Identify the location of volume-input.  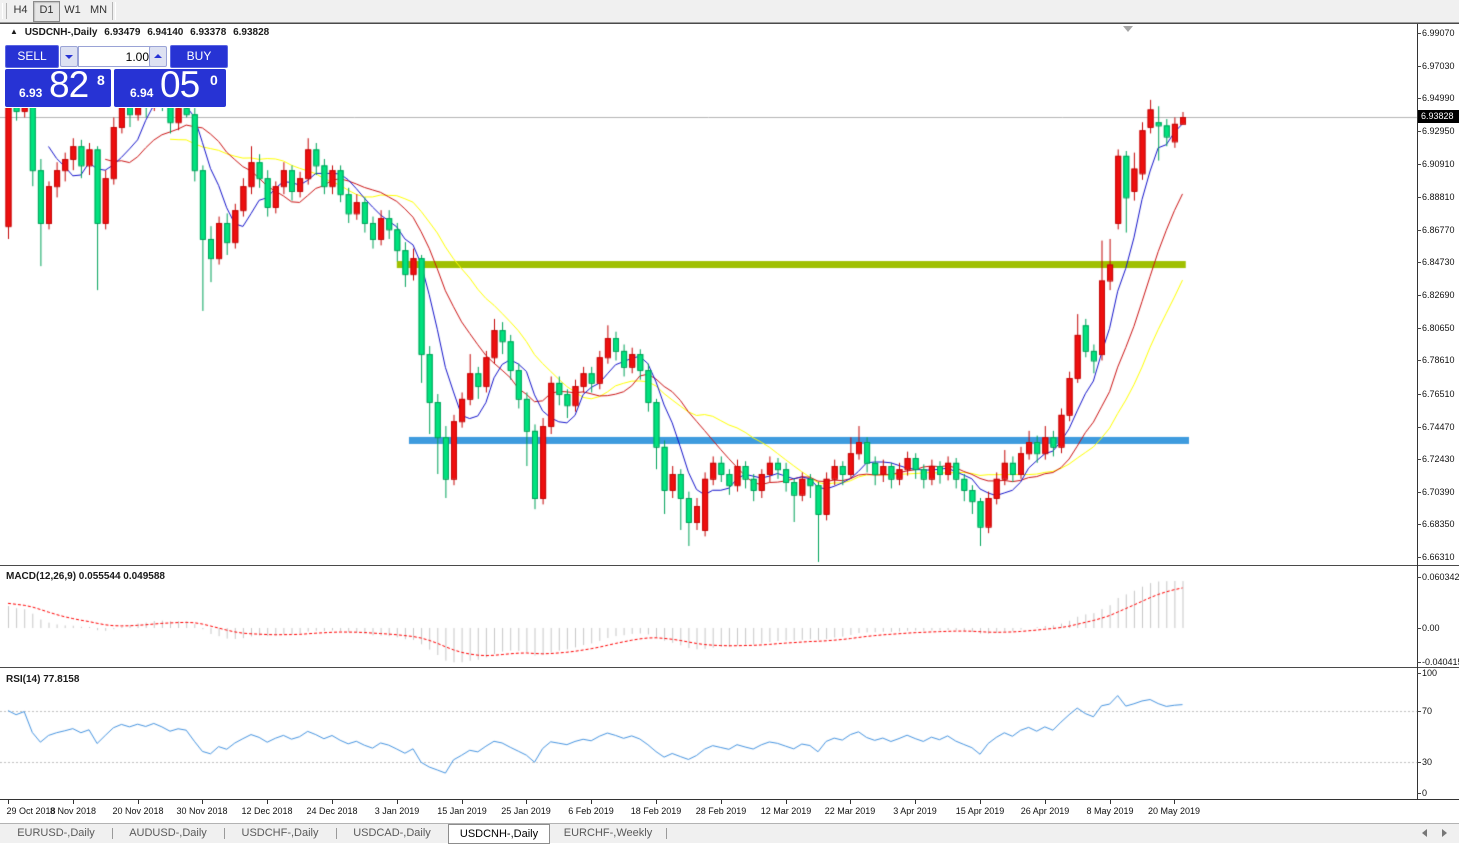
(116, 56).